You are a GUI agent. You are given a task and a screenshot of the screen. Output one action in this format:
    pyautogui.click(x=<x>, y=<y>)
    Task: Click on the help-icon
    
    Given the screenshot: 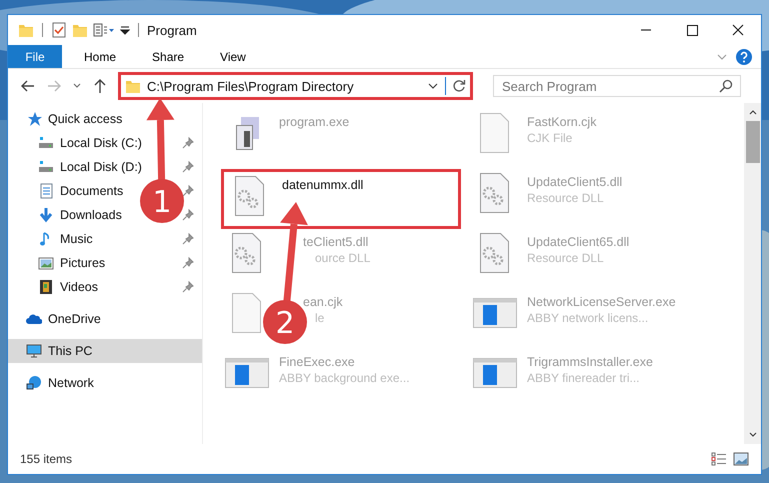 What is the action you would take?
    pyautogui.click(x=744, y=56)
    